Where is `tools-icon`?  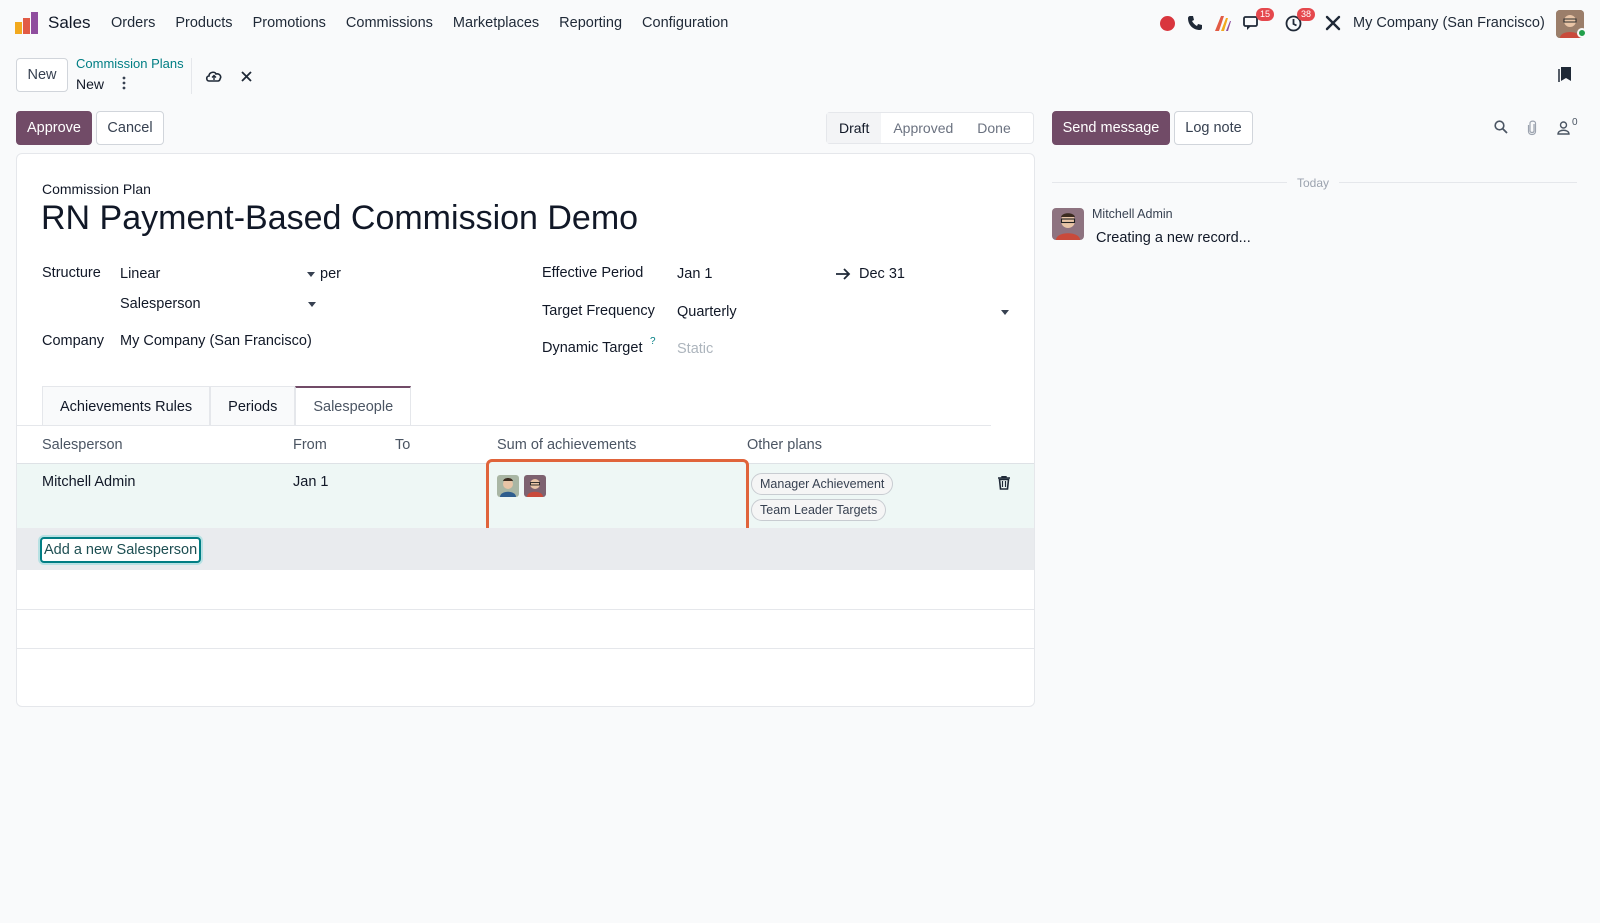 tools-icon is located at coordinates (1333, 23).